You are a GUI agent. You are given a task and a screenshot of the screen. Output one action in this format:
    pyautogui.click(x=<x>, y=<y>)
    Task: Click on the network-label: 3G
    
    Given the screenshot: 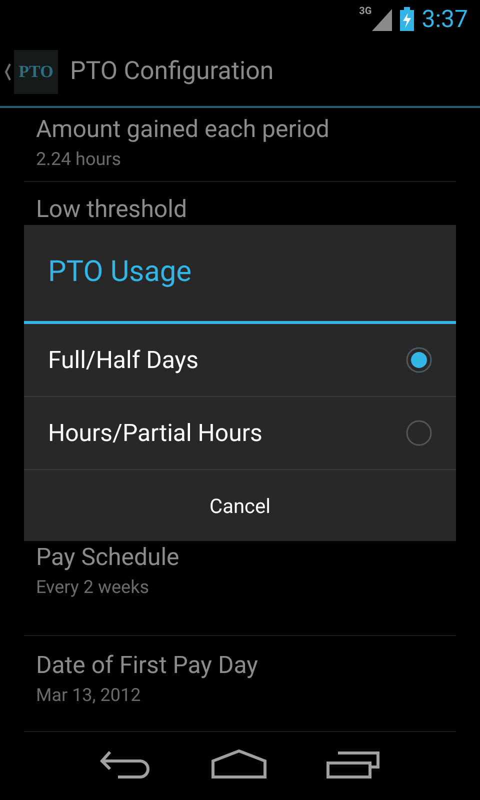 What is the action you would take?
    pyautogui.click(x=365, y=12)
    